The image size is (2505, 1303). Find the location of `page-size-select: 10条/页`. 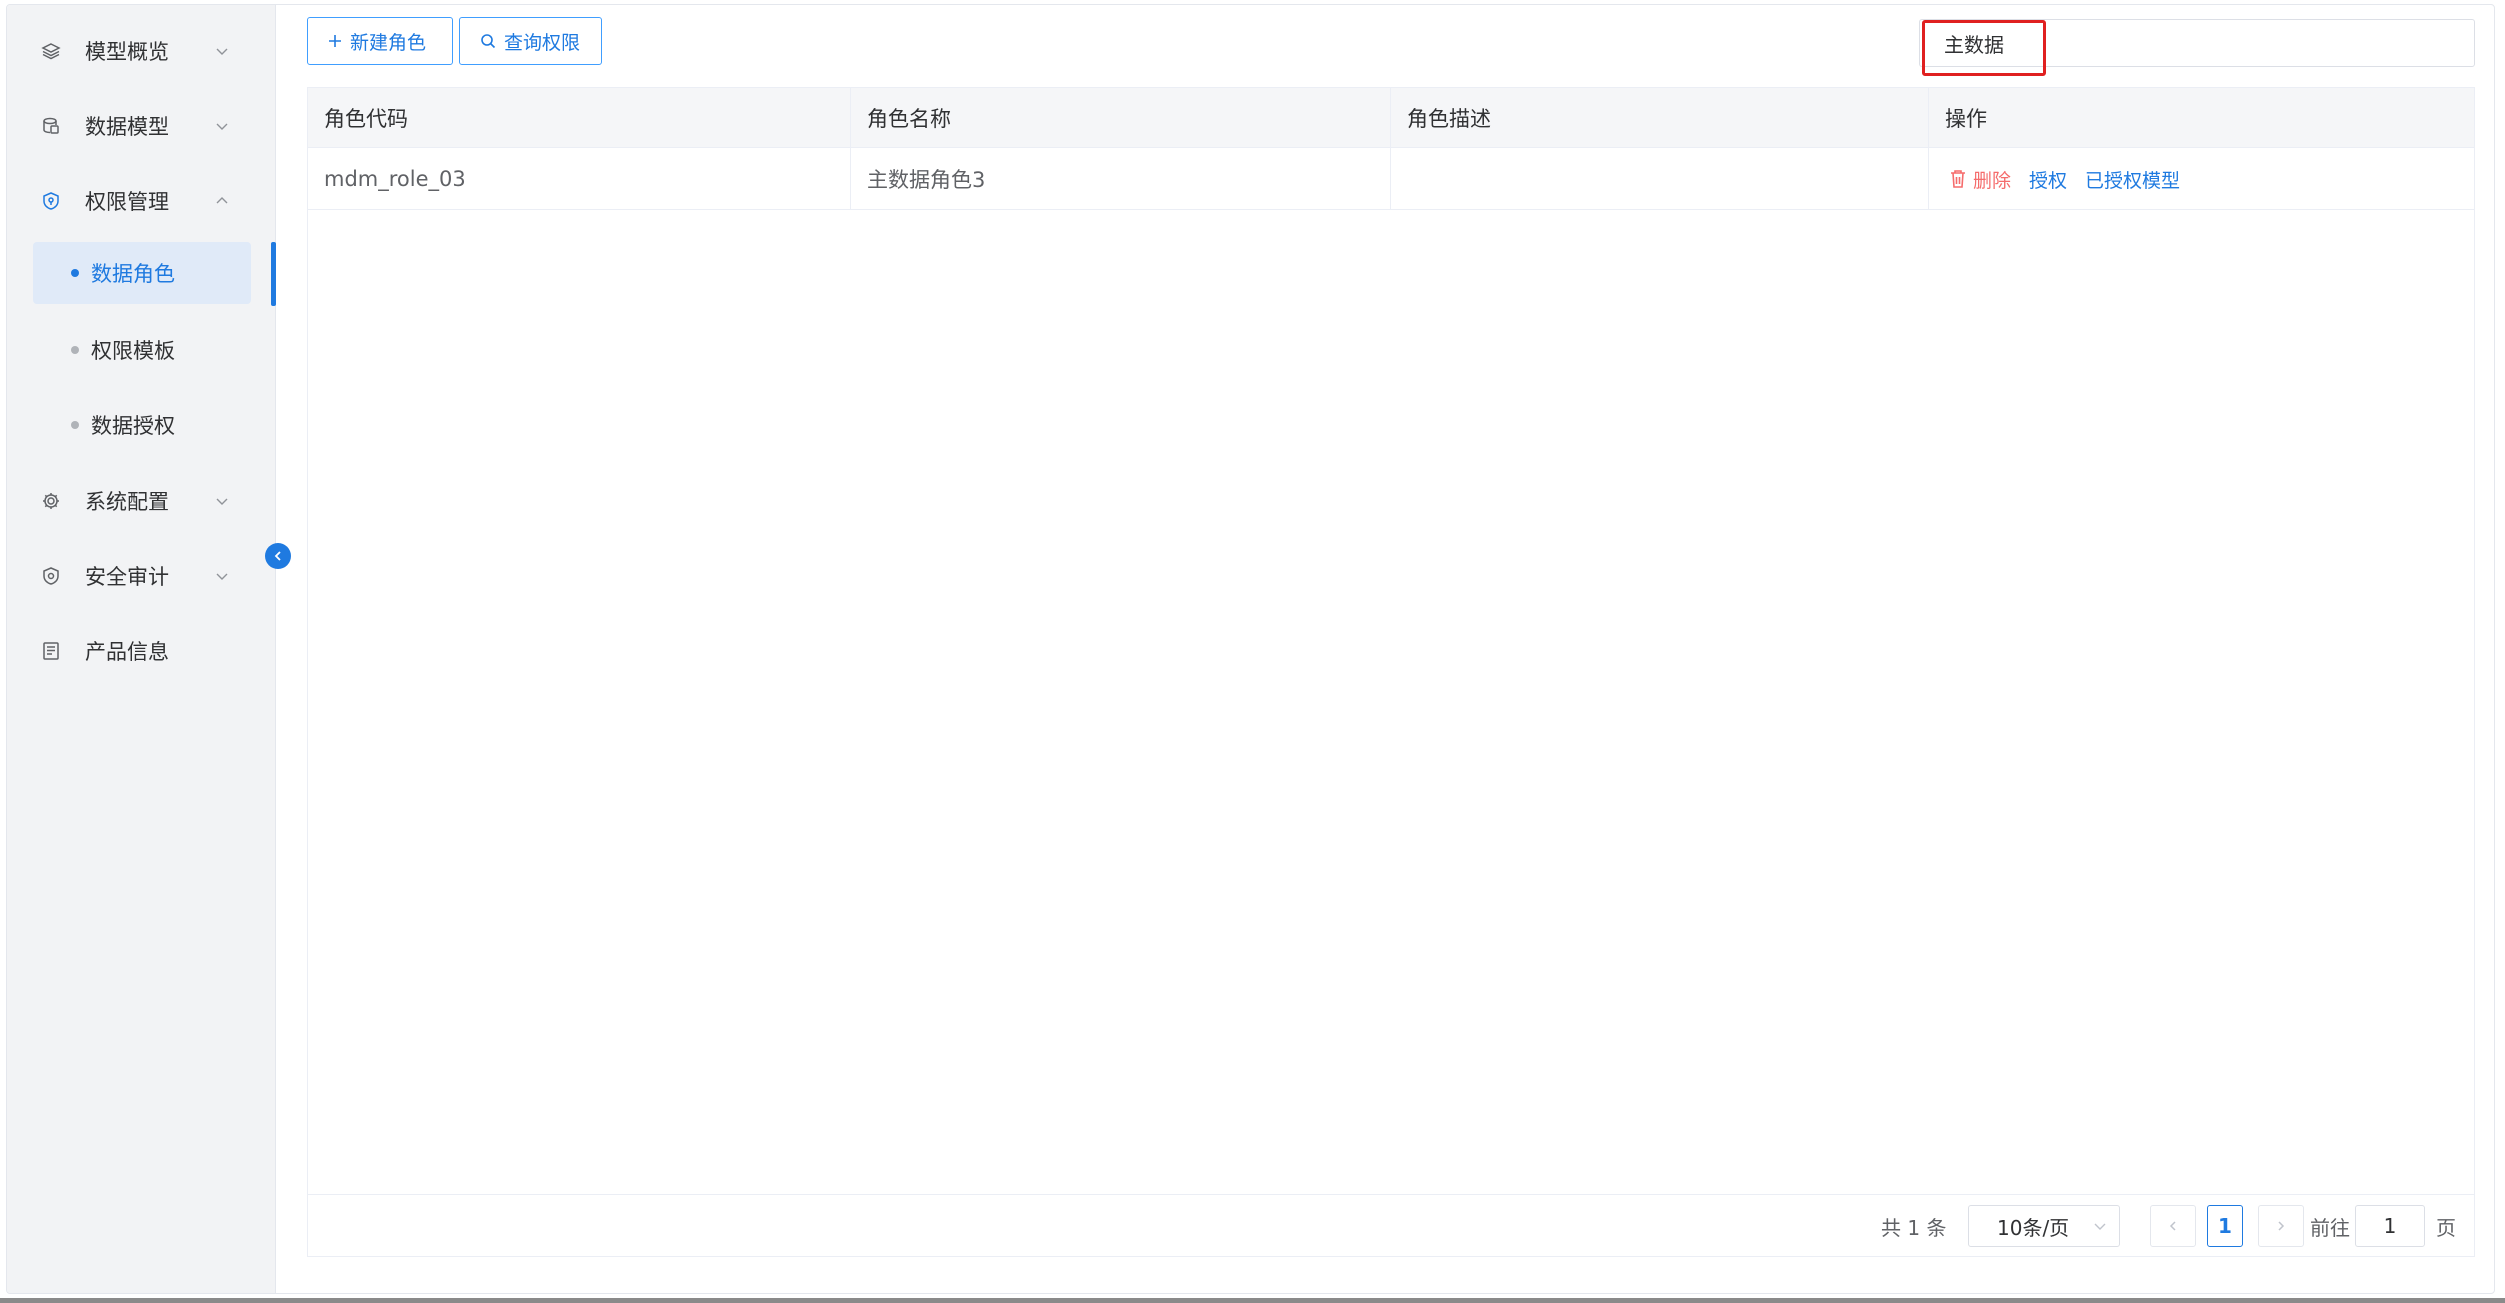

page-size-select: 10条/页 is located at coordinates (2044, 1226).